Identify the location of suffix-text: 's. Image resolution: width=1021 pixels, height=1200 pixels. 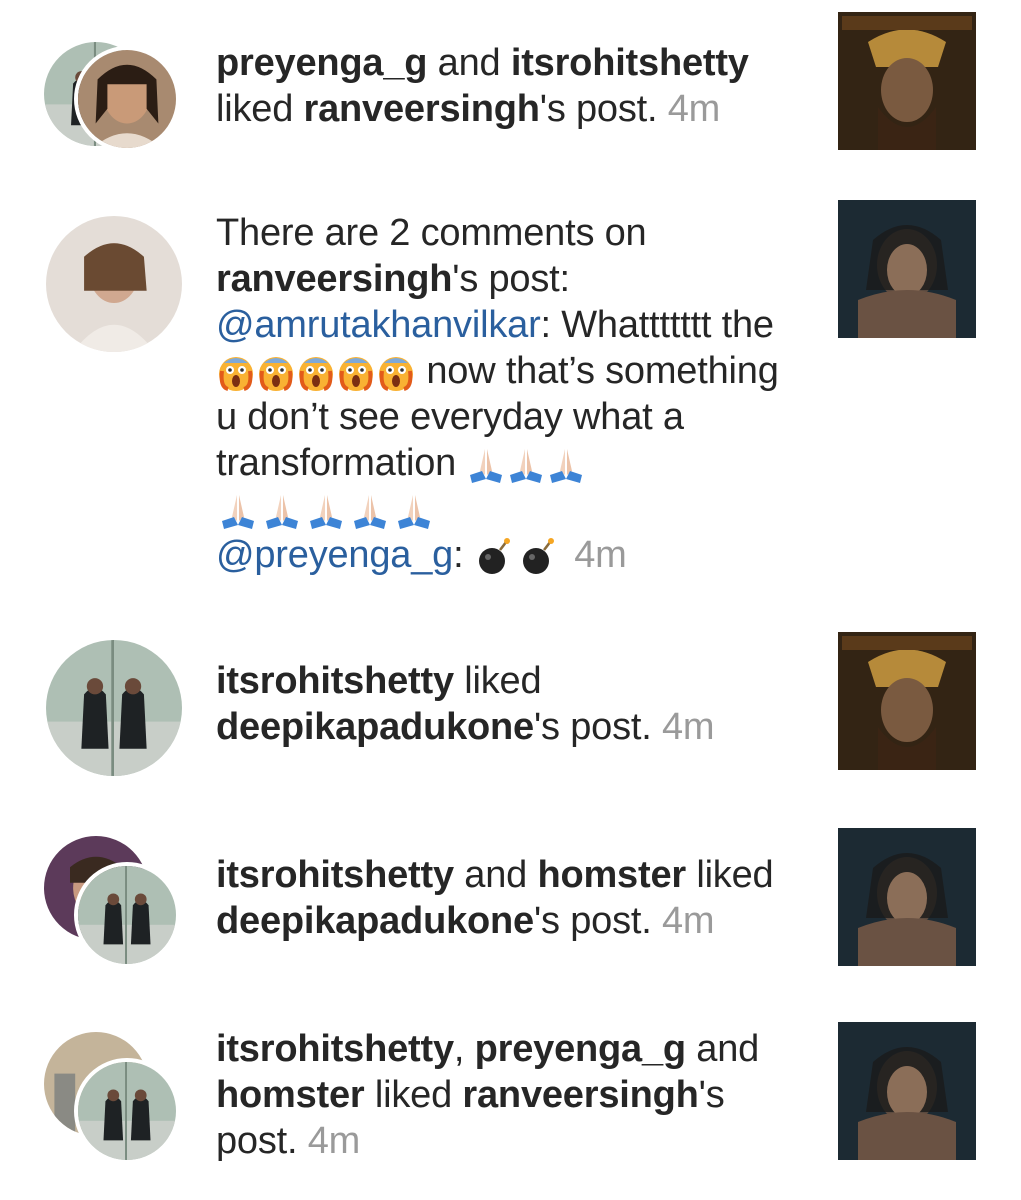
(711, 1095).